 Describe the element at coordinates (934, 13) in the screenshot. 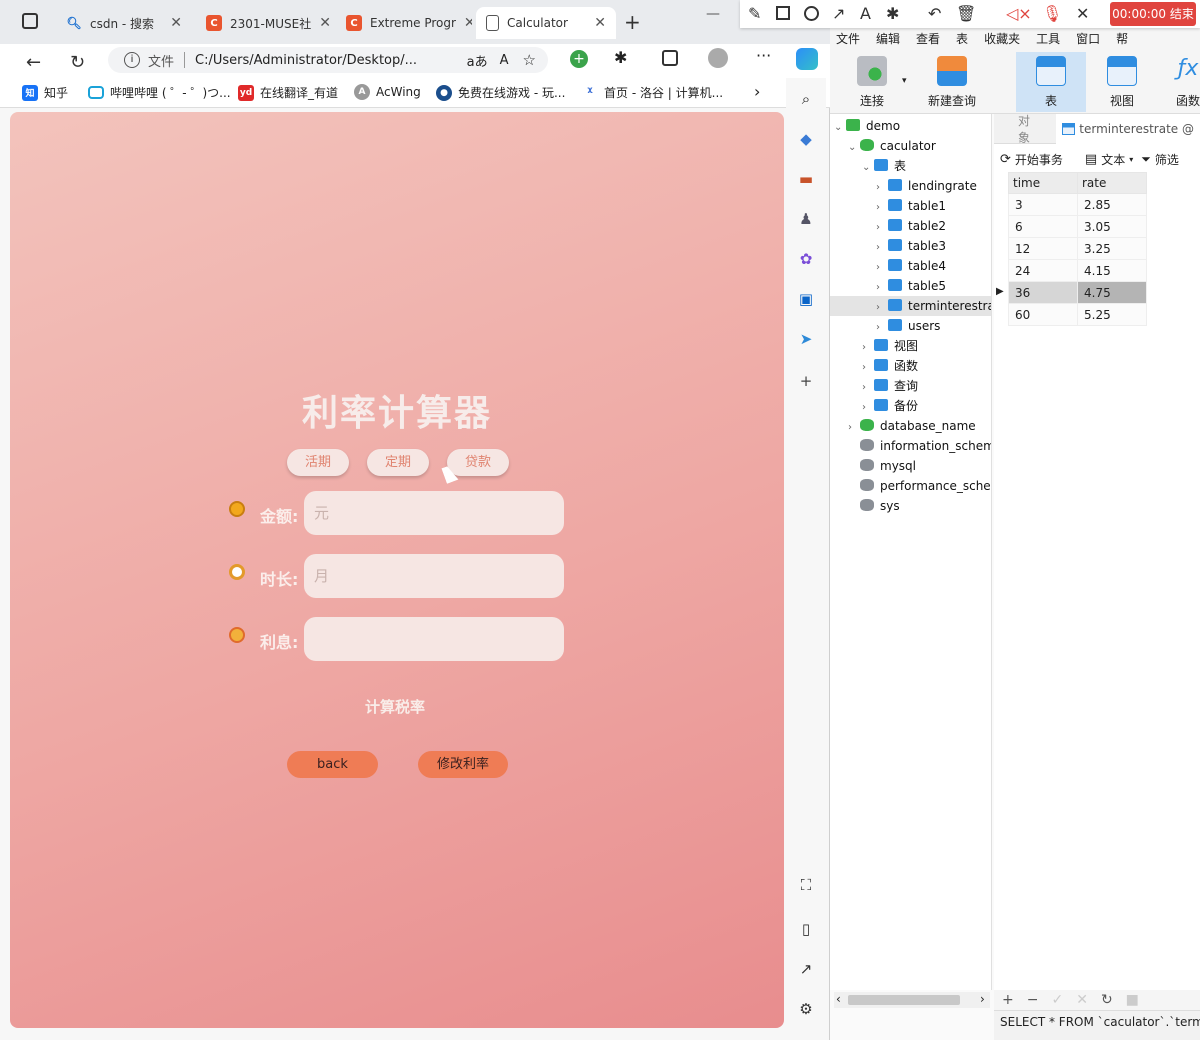

I see `undo-icon: ↶` at that location.